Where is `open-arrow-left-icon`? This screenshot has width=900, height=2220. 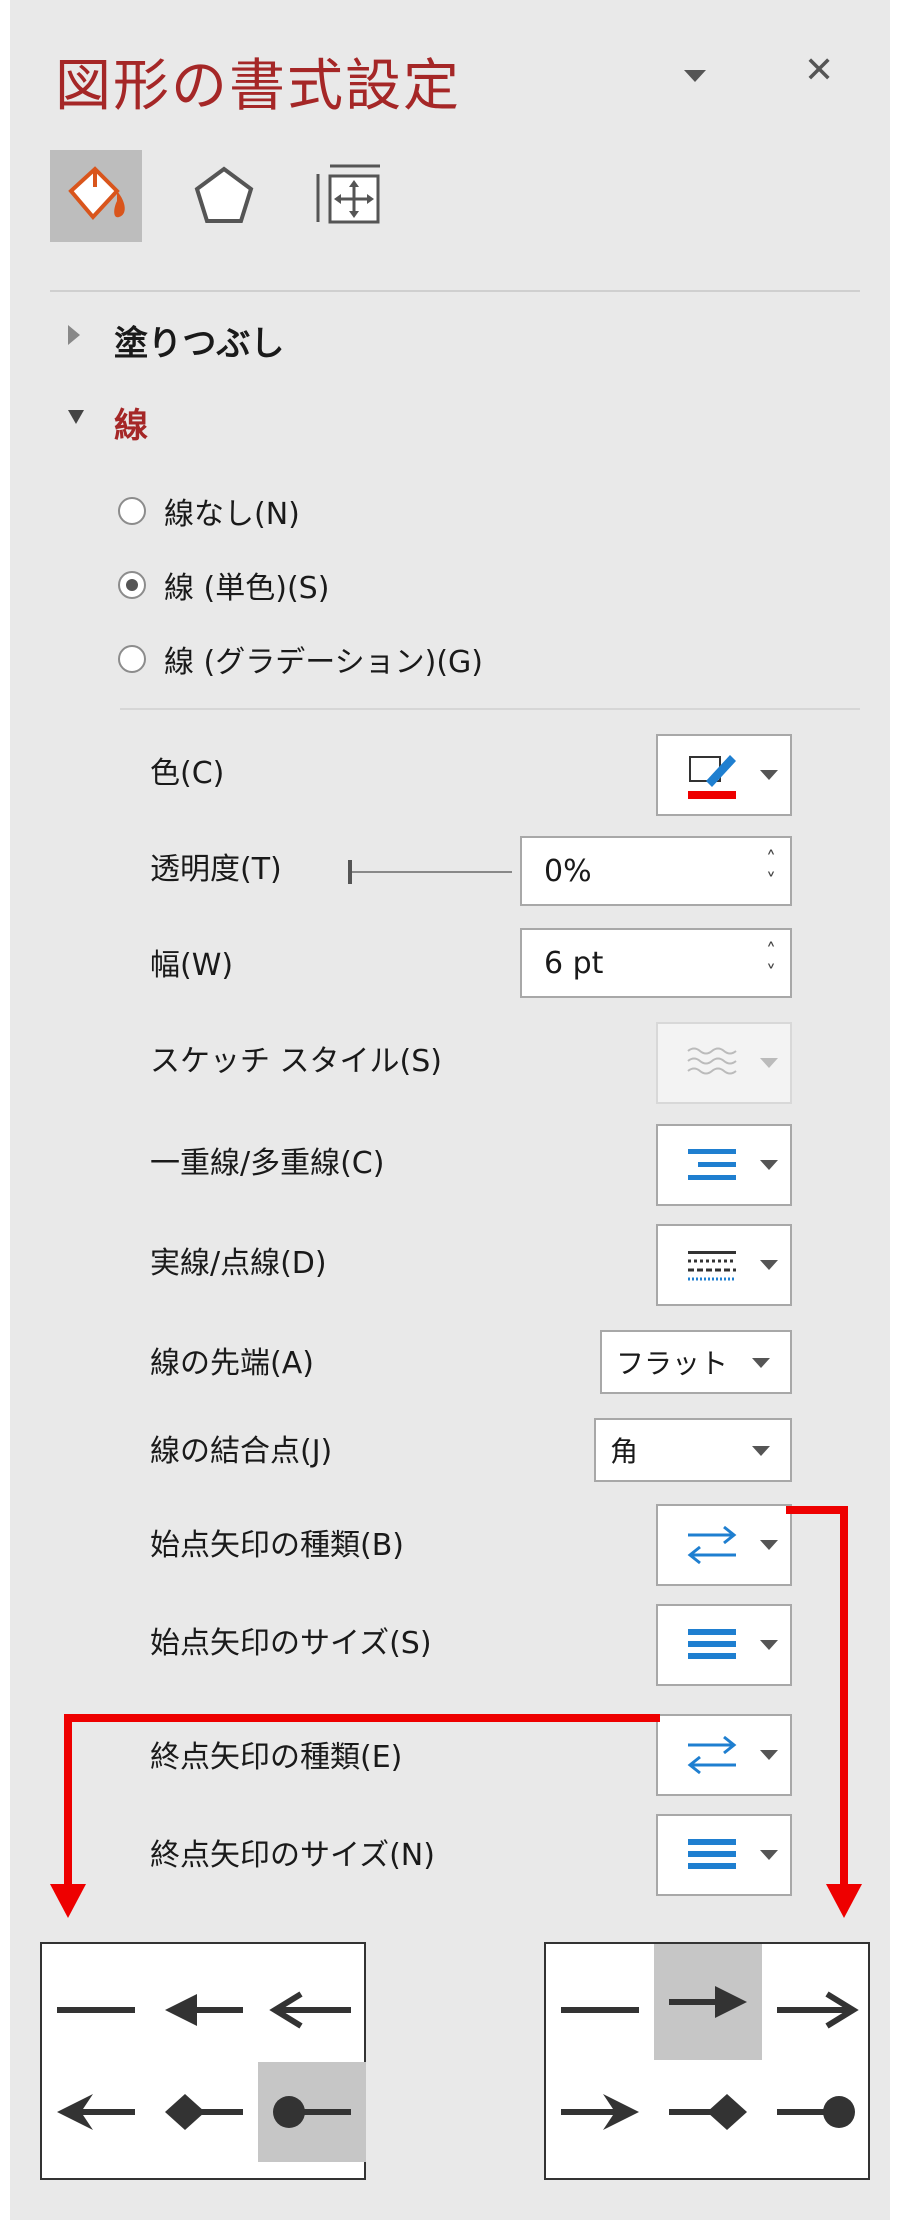
open-arrow-left-icon is located at coordinates (310, 2010).